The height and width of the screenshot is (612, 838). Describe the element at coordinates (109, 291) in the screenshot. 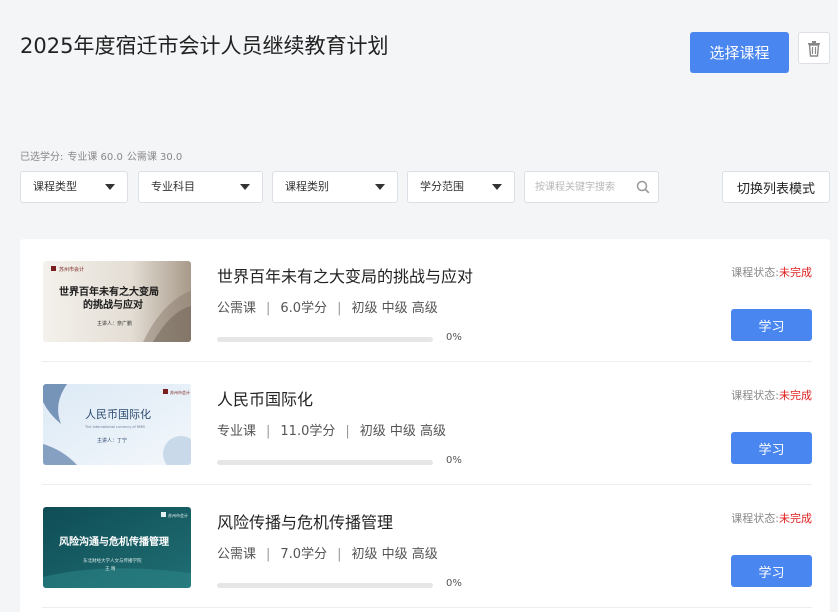

I see `thumb-line1: 世界百年未有之大变局` at that location.